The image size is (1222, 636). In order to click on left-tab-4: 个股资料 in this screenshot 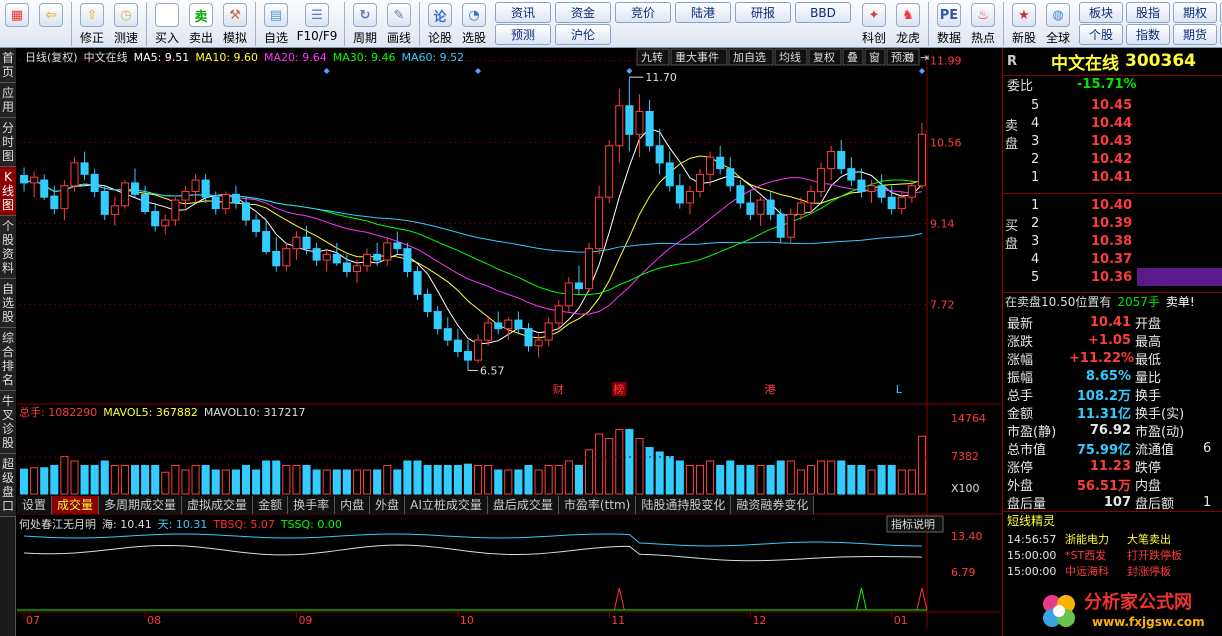, I will do `click(8, 247)`.